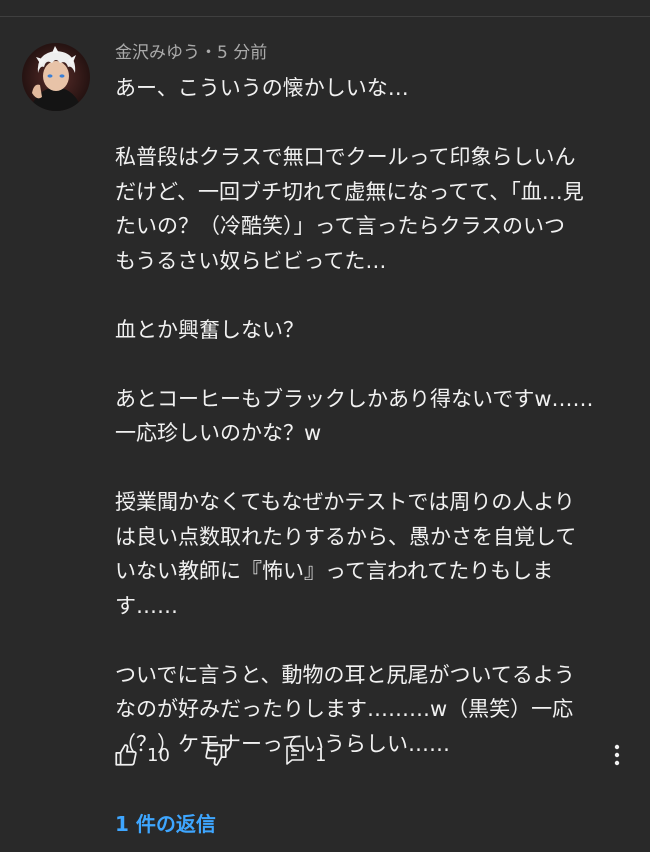 The width and height of the screenshot is (650, 852). What do you see at coordinates (345, 157) in the screenshot?
I see `comment-line: 私普段はクラスで無口でクールって印象らしいん` at bounding box center [345, 157].